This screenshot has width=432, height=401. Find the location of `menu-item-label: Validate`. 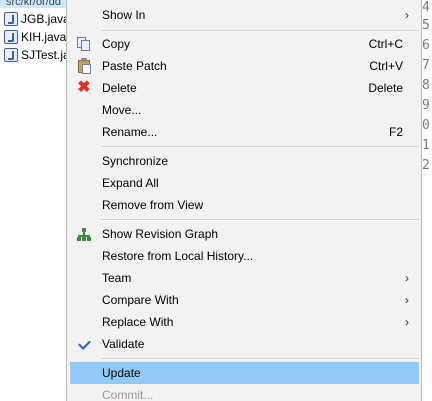

menu-item-label: Validate is located at coordinates (123, 344).